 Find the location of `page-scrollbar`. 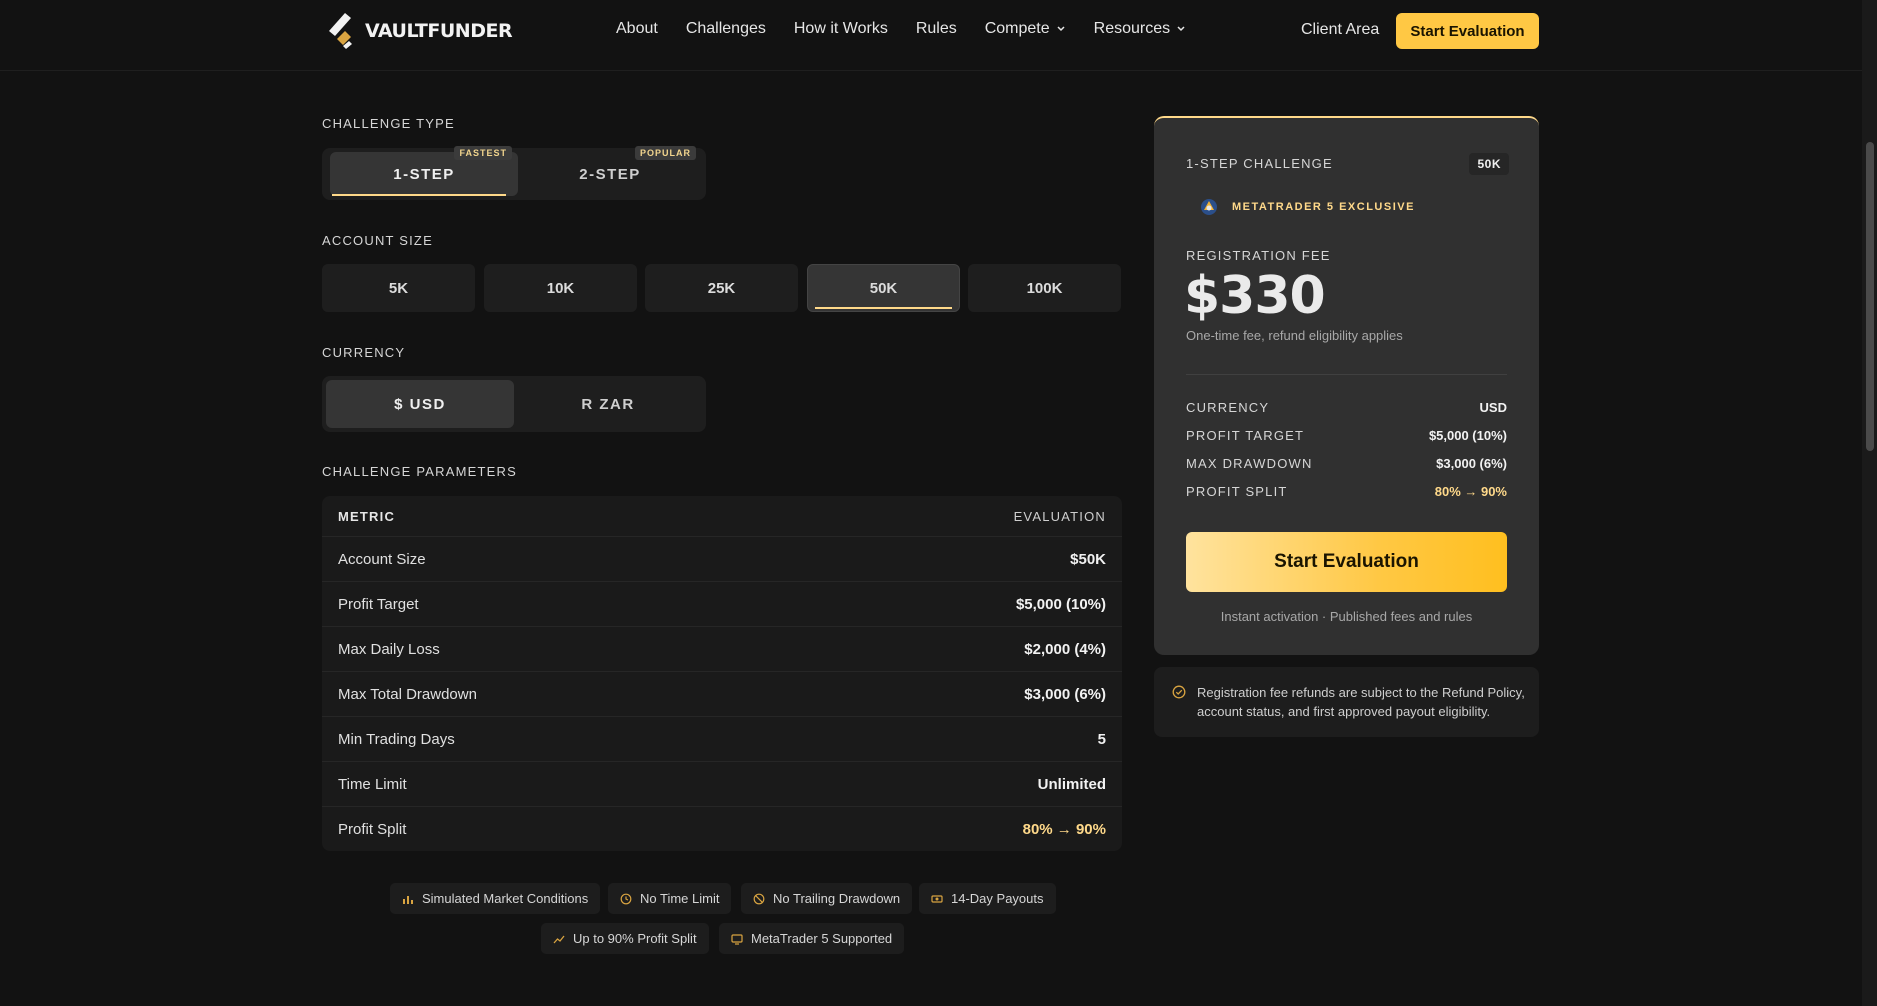

page-scrollbar is located at coordinates (1869, 503).